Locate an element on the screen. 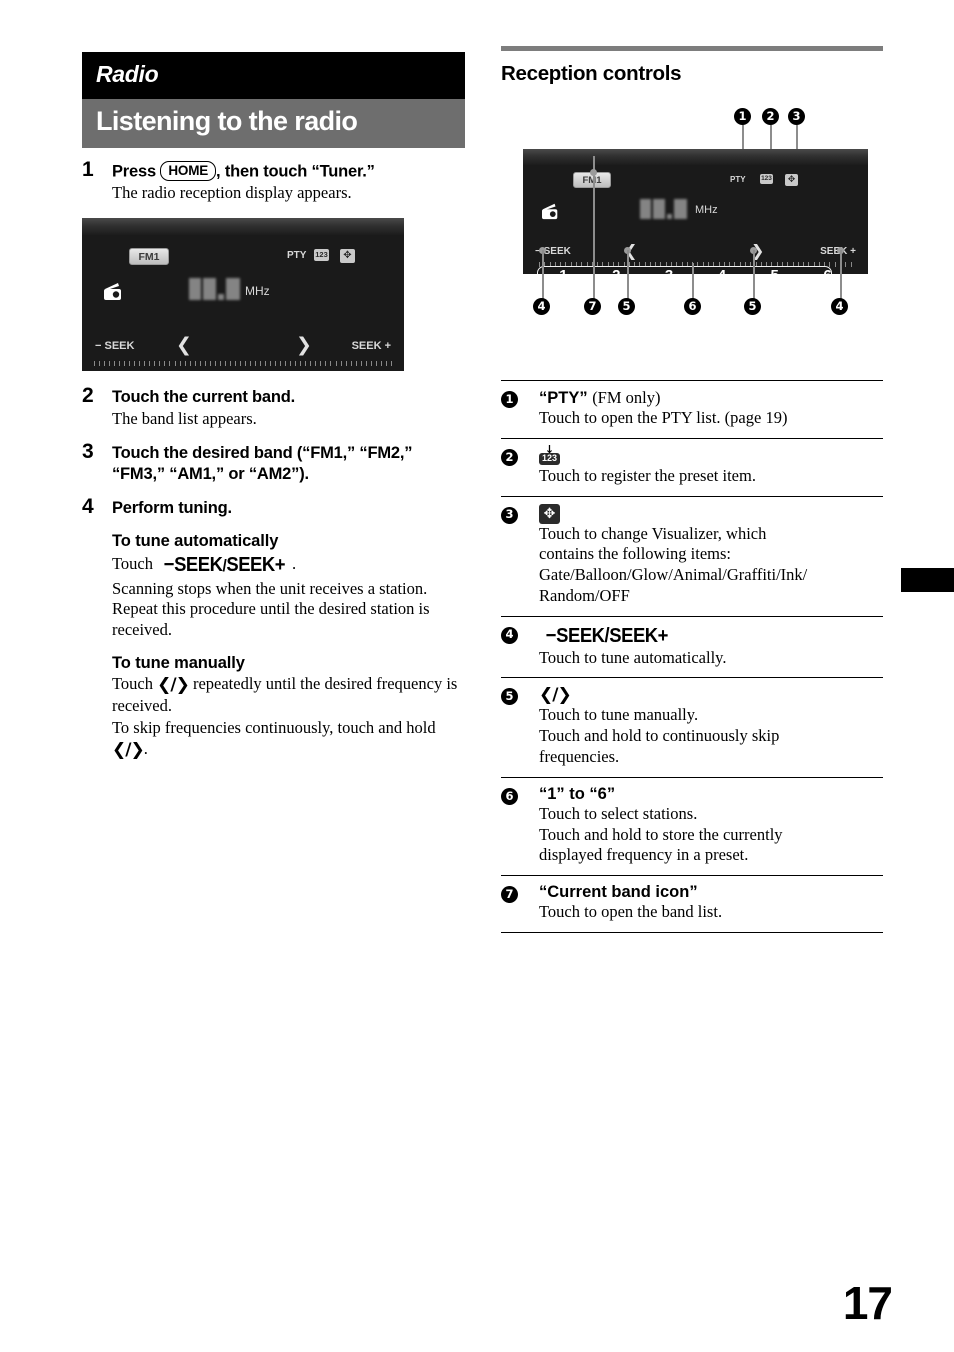 The image size is (954, 1352). legend-heading-7: “Current band icon” is located at coordinates (618, 892).